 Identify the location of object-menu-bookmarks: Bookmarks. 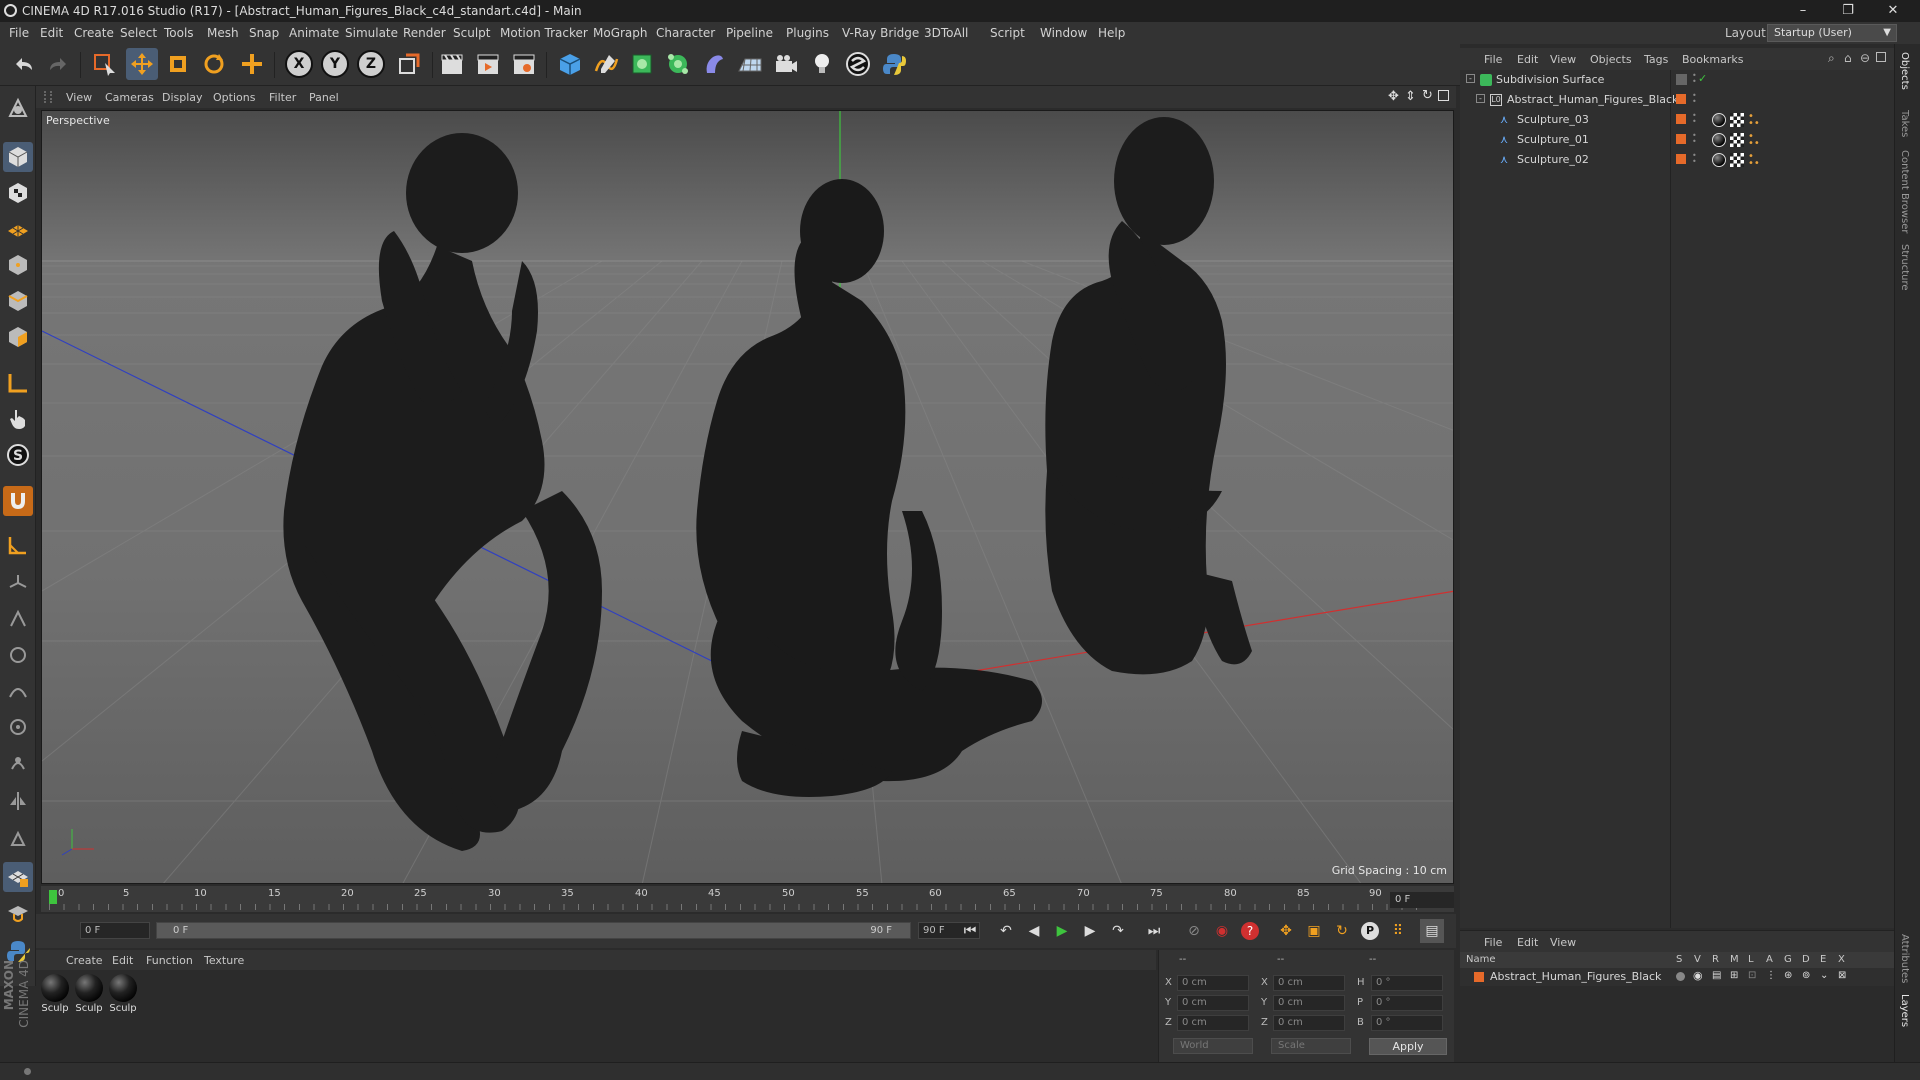
(1712, 59).